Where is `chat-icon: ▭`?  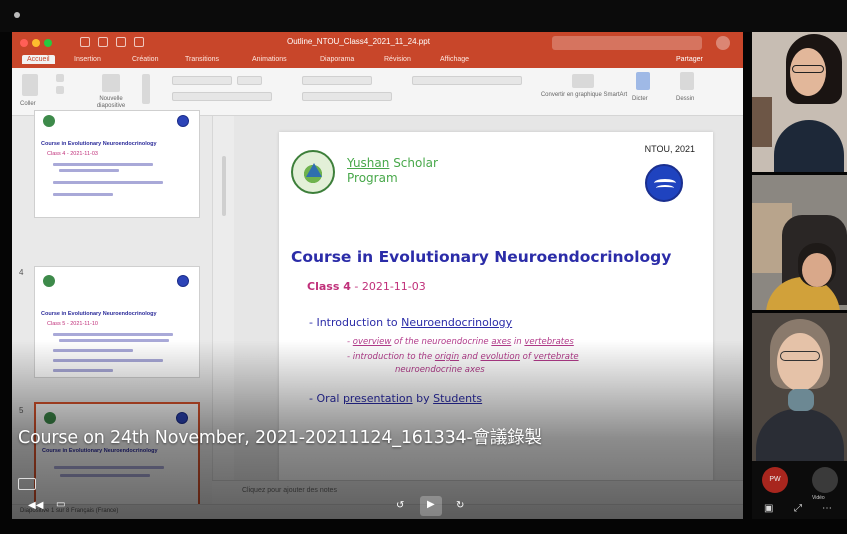
chat-icon: ▭ is located at coordinates (60, 504).